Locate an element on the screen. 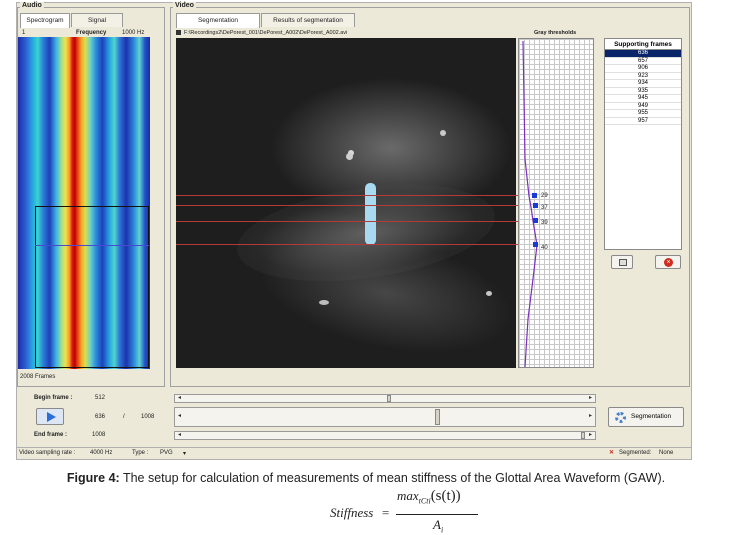 Image resolution: width=732 pixels, height=535 pixels. delete-frame-button: × is located at coordinates (668, 262).